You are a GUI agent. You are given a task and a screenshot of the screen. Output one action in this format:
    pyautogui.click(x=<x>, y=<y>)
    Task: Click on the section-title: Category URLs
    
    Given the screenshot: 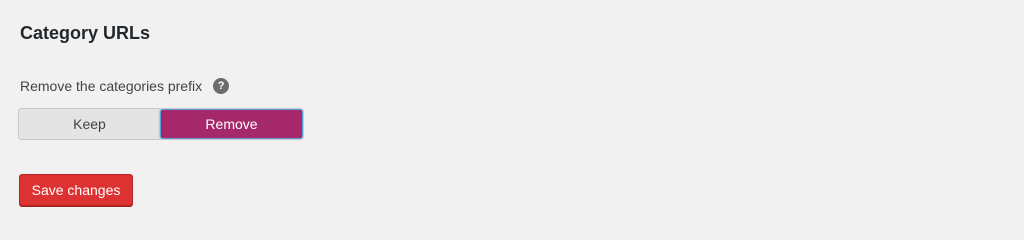 What is the action you would take?
    pyautogui.click(x=85, y=33)
    